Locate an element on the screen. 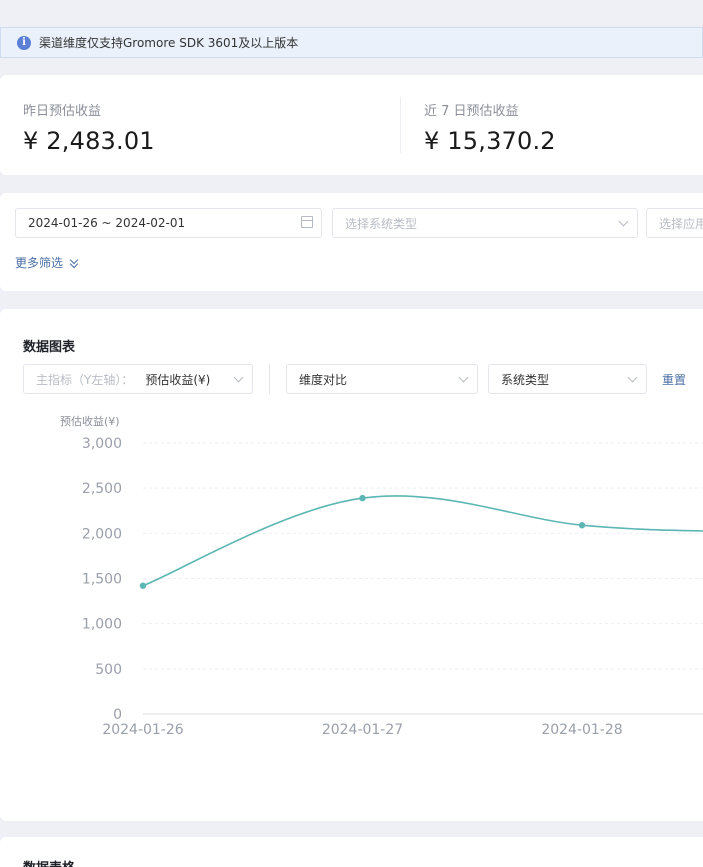 This screenshot has height=867, width=703. system-type-placeholder: 选择系统类型 is located at coordinates (381, 223).